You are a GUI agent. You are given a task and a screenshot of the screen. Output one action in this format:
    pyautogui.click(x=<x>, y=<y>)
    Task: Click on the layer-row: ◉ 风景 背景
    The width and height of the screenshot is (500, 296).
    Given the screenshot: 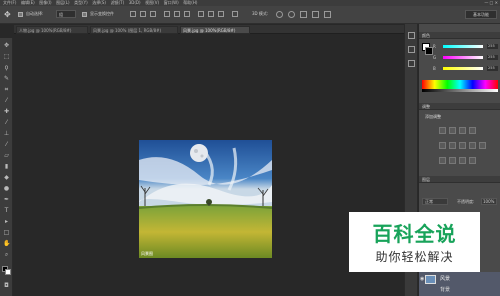 What is the action you would take?
    pyautogui.click(x=459, y=284)
    